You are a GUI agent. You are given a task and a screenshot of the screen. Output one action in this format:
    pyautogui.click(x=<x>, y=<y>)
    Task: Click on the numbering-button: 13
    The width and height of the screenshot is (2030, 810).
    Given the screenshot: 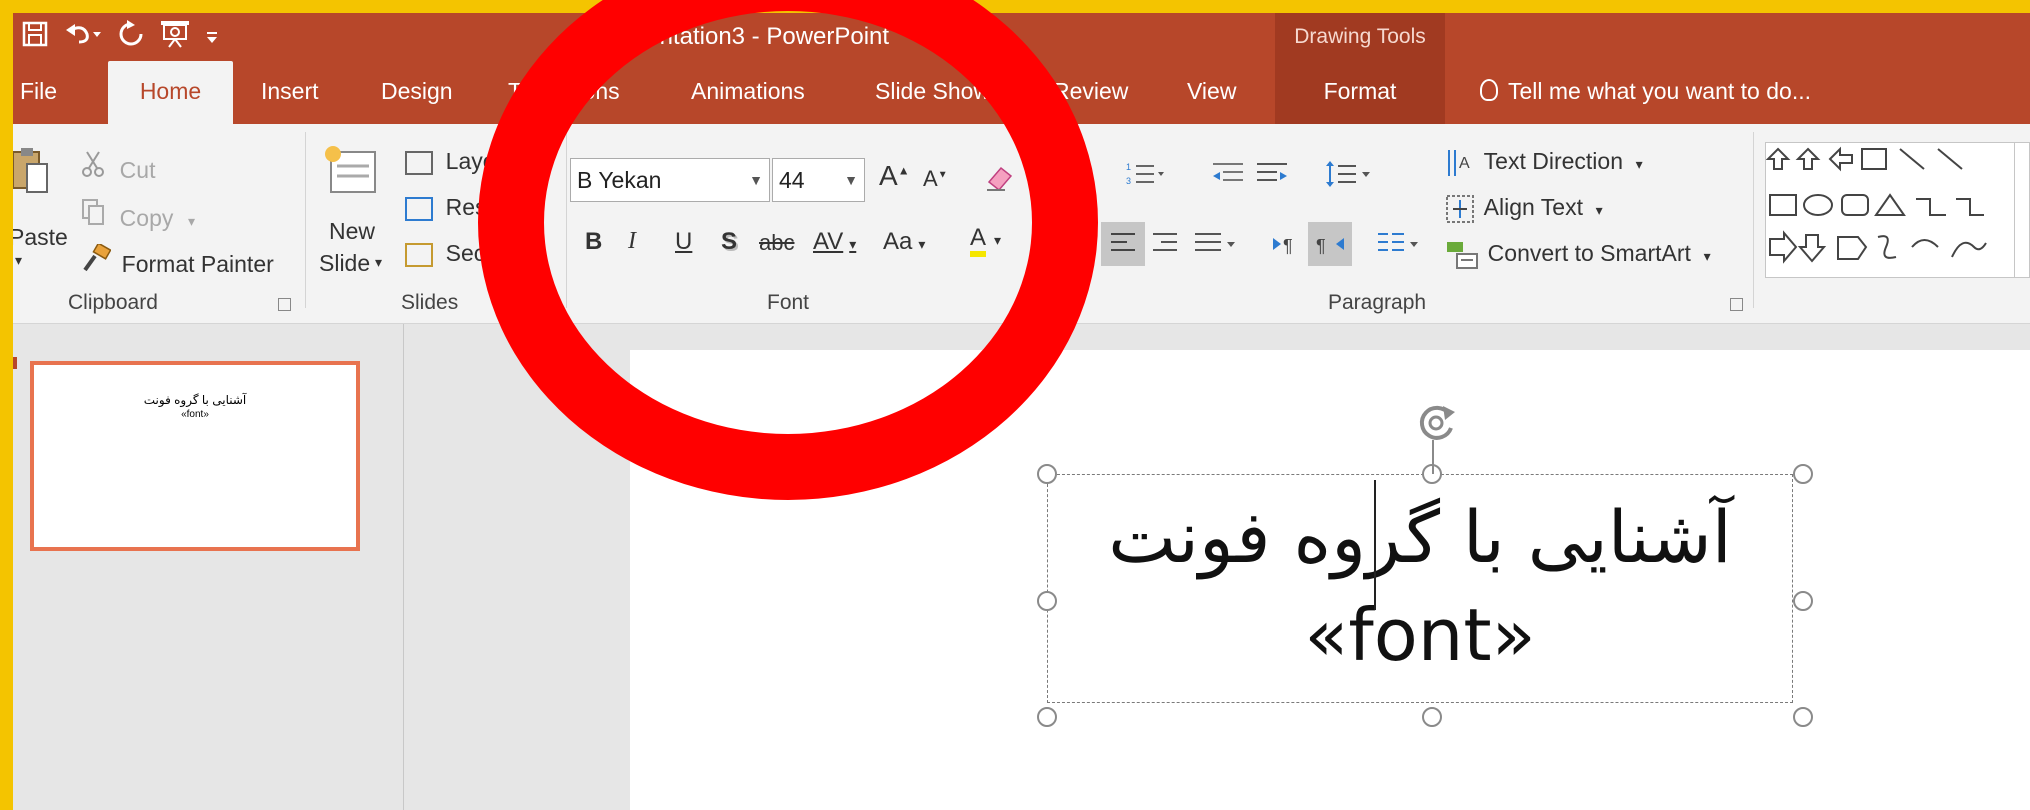 What is the action you would take?
    pyautogui.click(x=1146, y=177)
    